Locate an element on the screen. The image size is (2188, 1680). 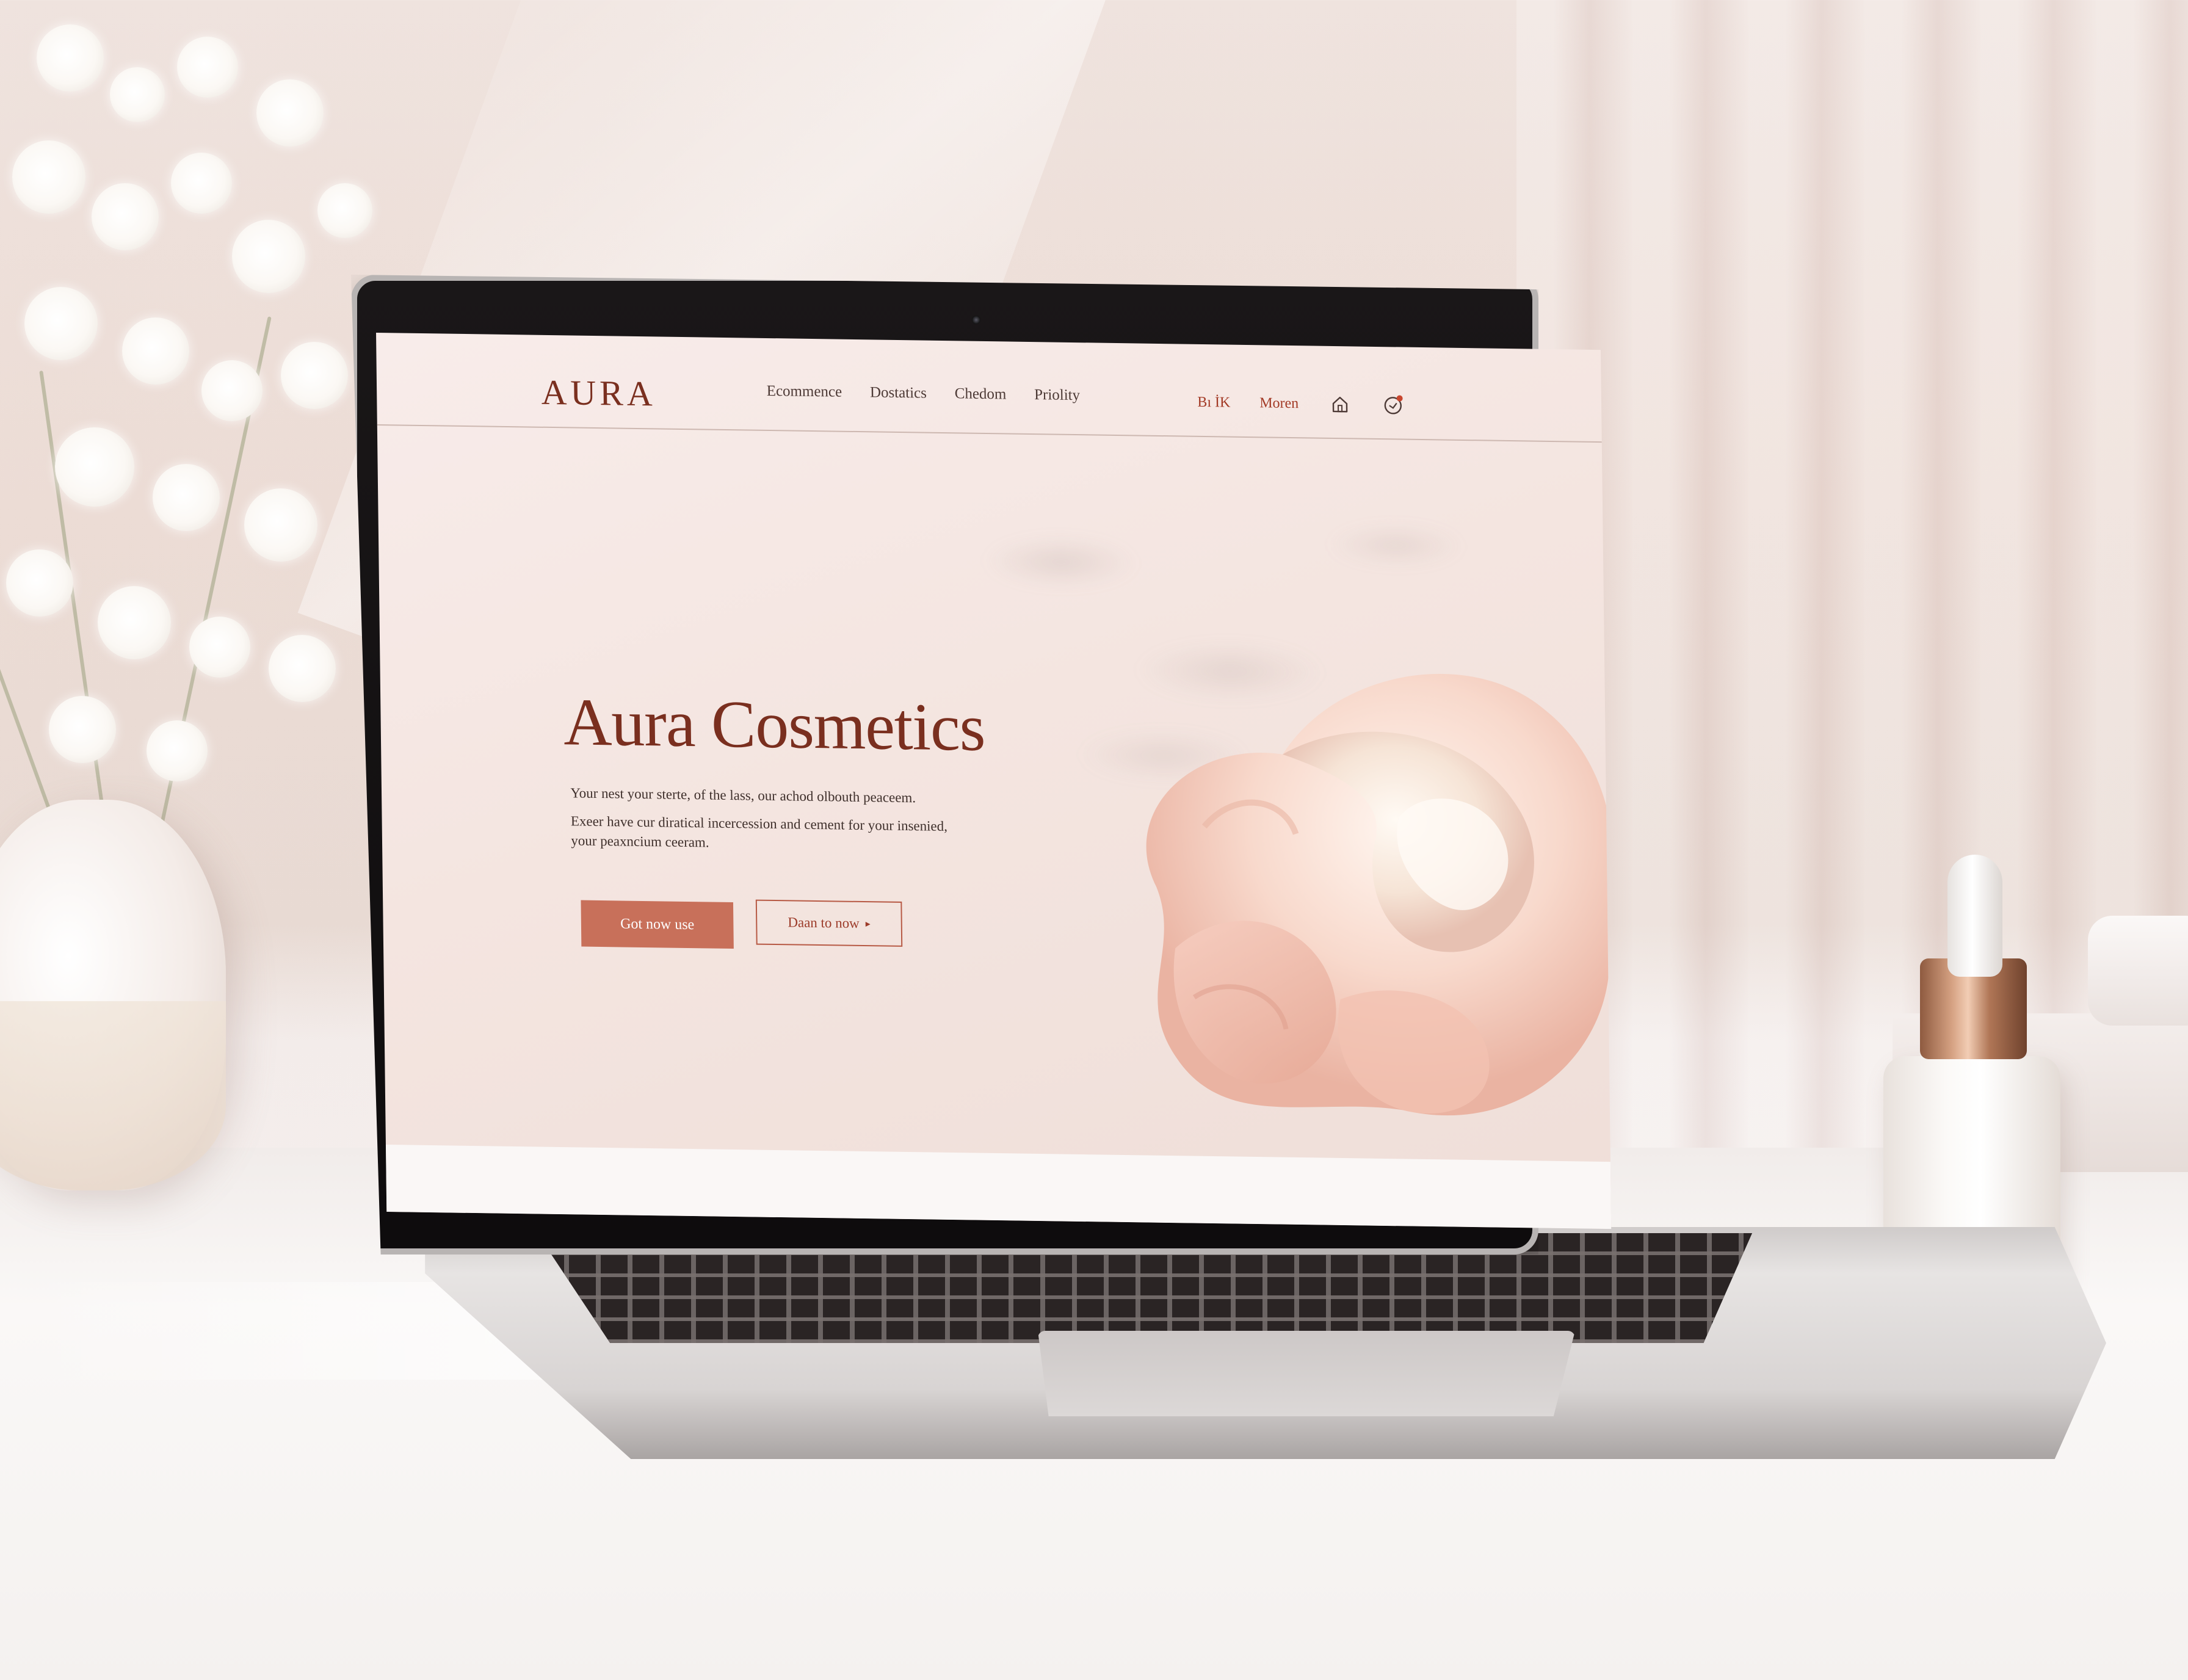
vase-band is located at coordinates (113, 1095).